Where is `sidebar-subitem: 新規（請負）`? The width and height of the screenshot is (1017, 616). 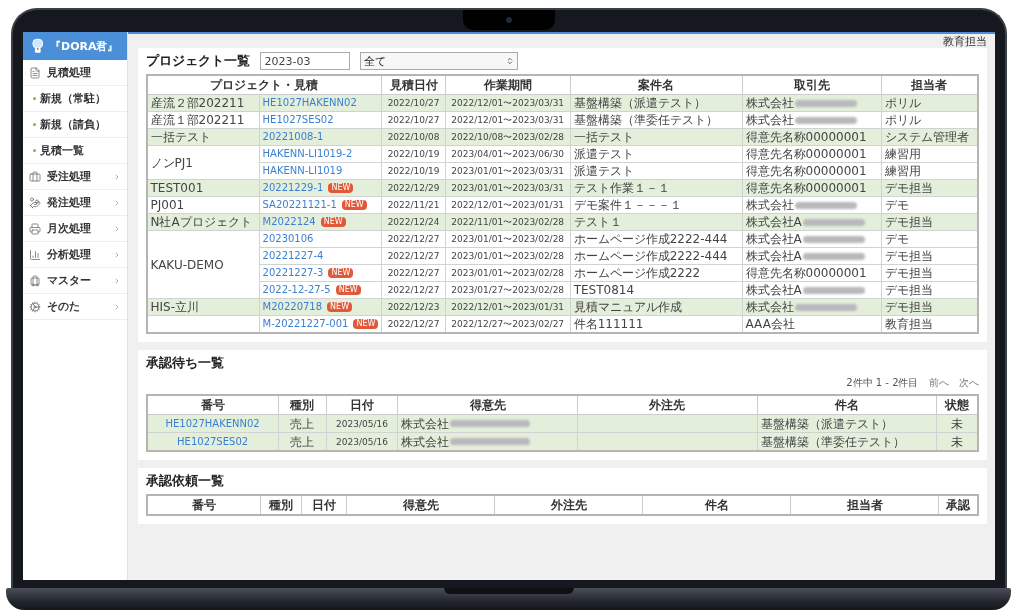
sidebar-subitem: 新規（請負） is located at coordinates (74, 125).